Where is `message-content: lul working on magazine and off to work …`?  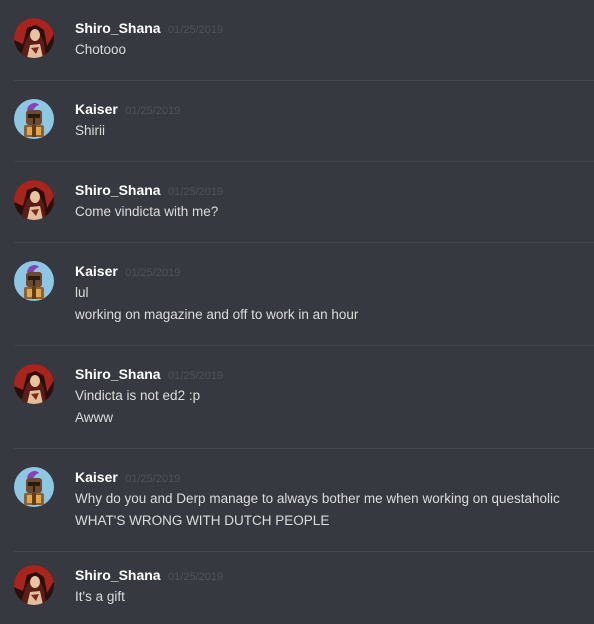 message-content: lul working on magazine and off to work … is located at coordinates (216, 304).